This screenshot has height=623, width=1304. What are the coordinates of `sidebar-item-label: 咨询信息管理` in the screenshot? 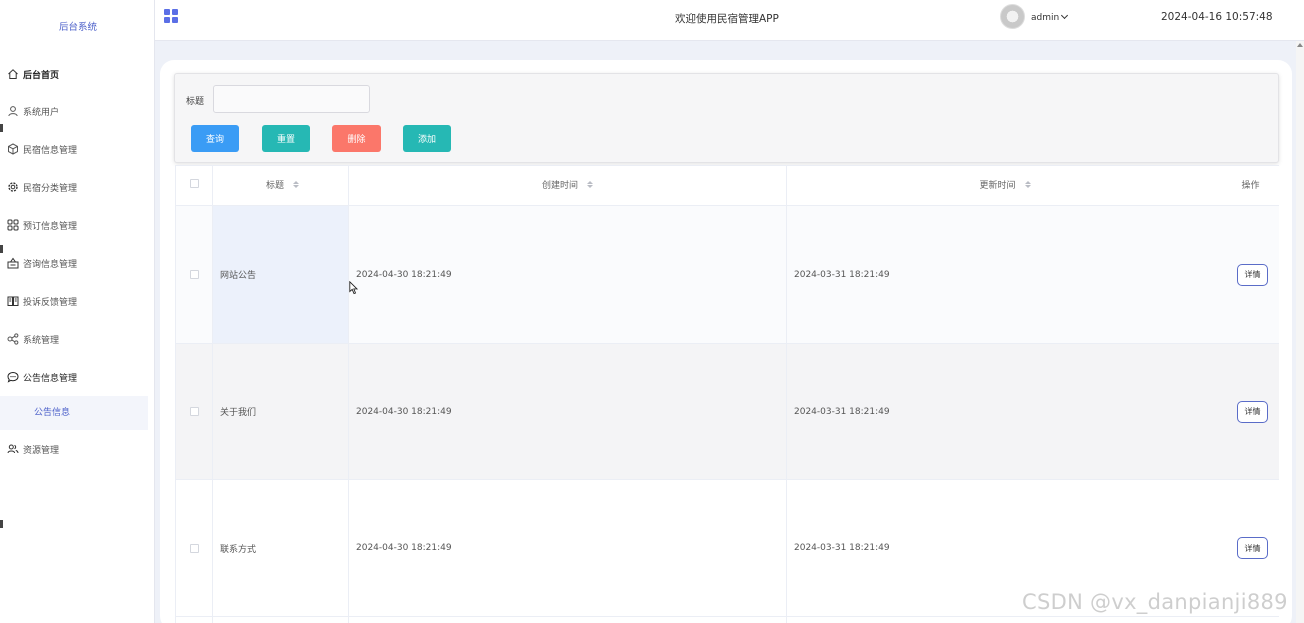 It's located at (50, 264).